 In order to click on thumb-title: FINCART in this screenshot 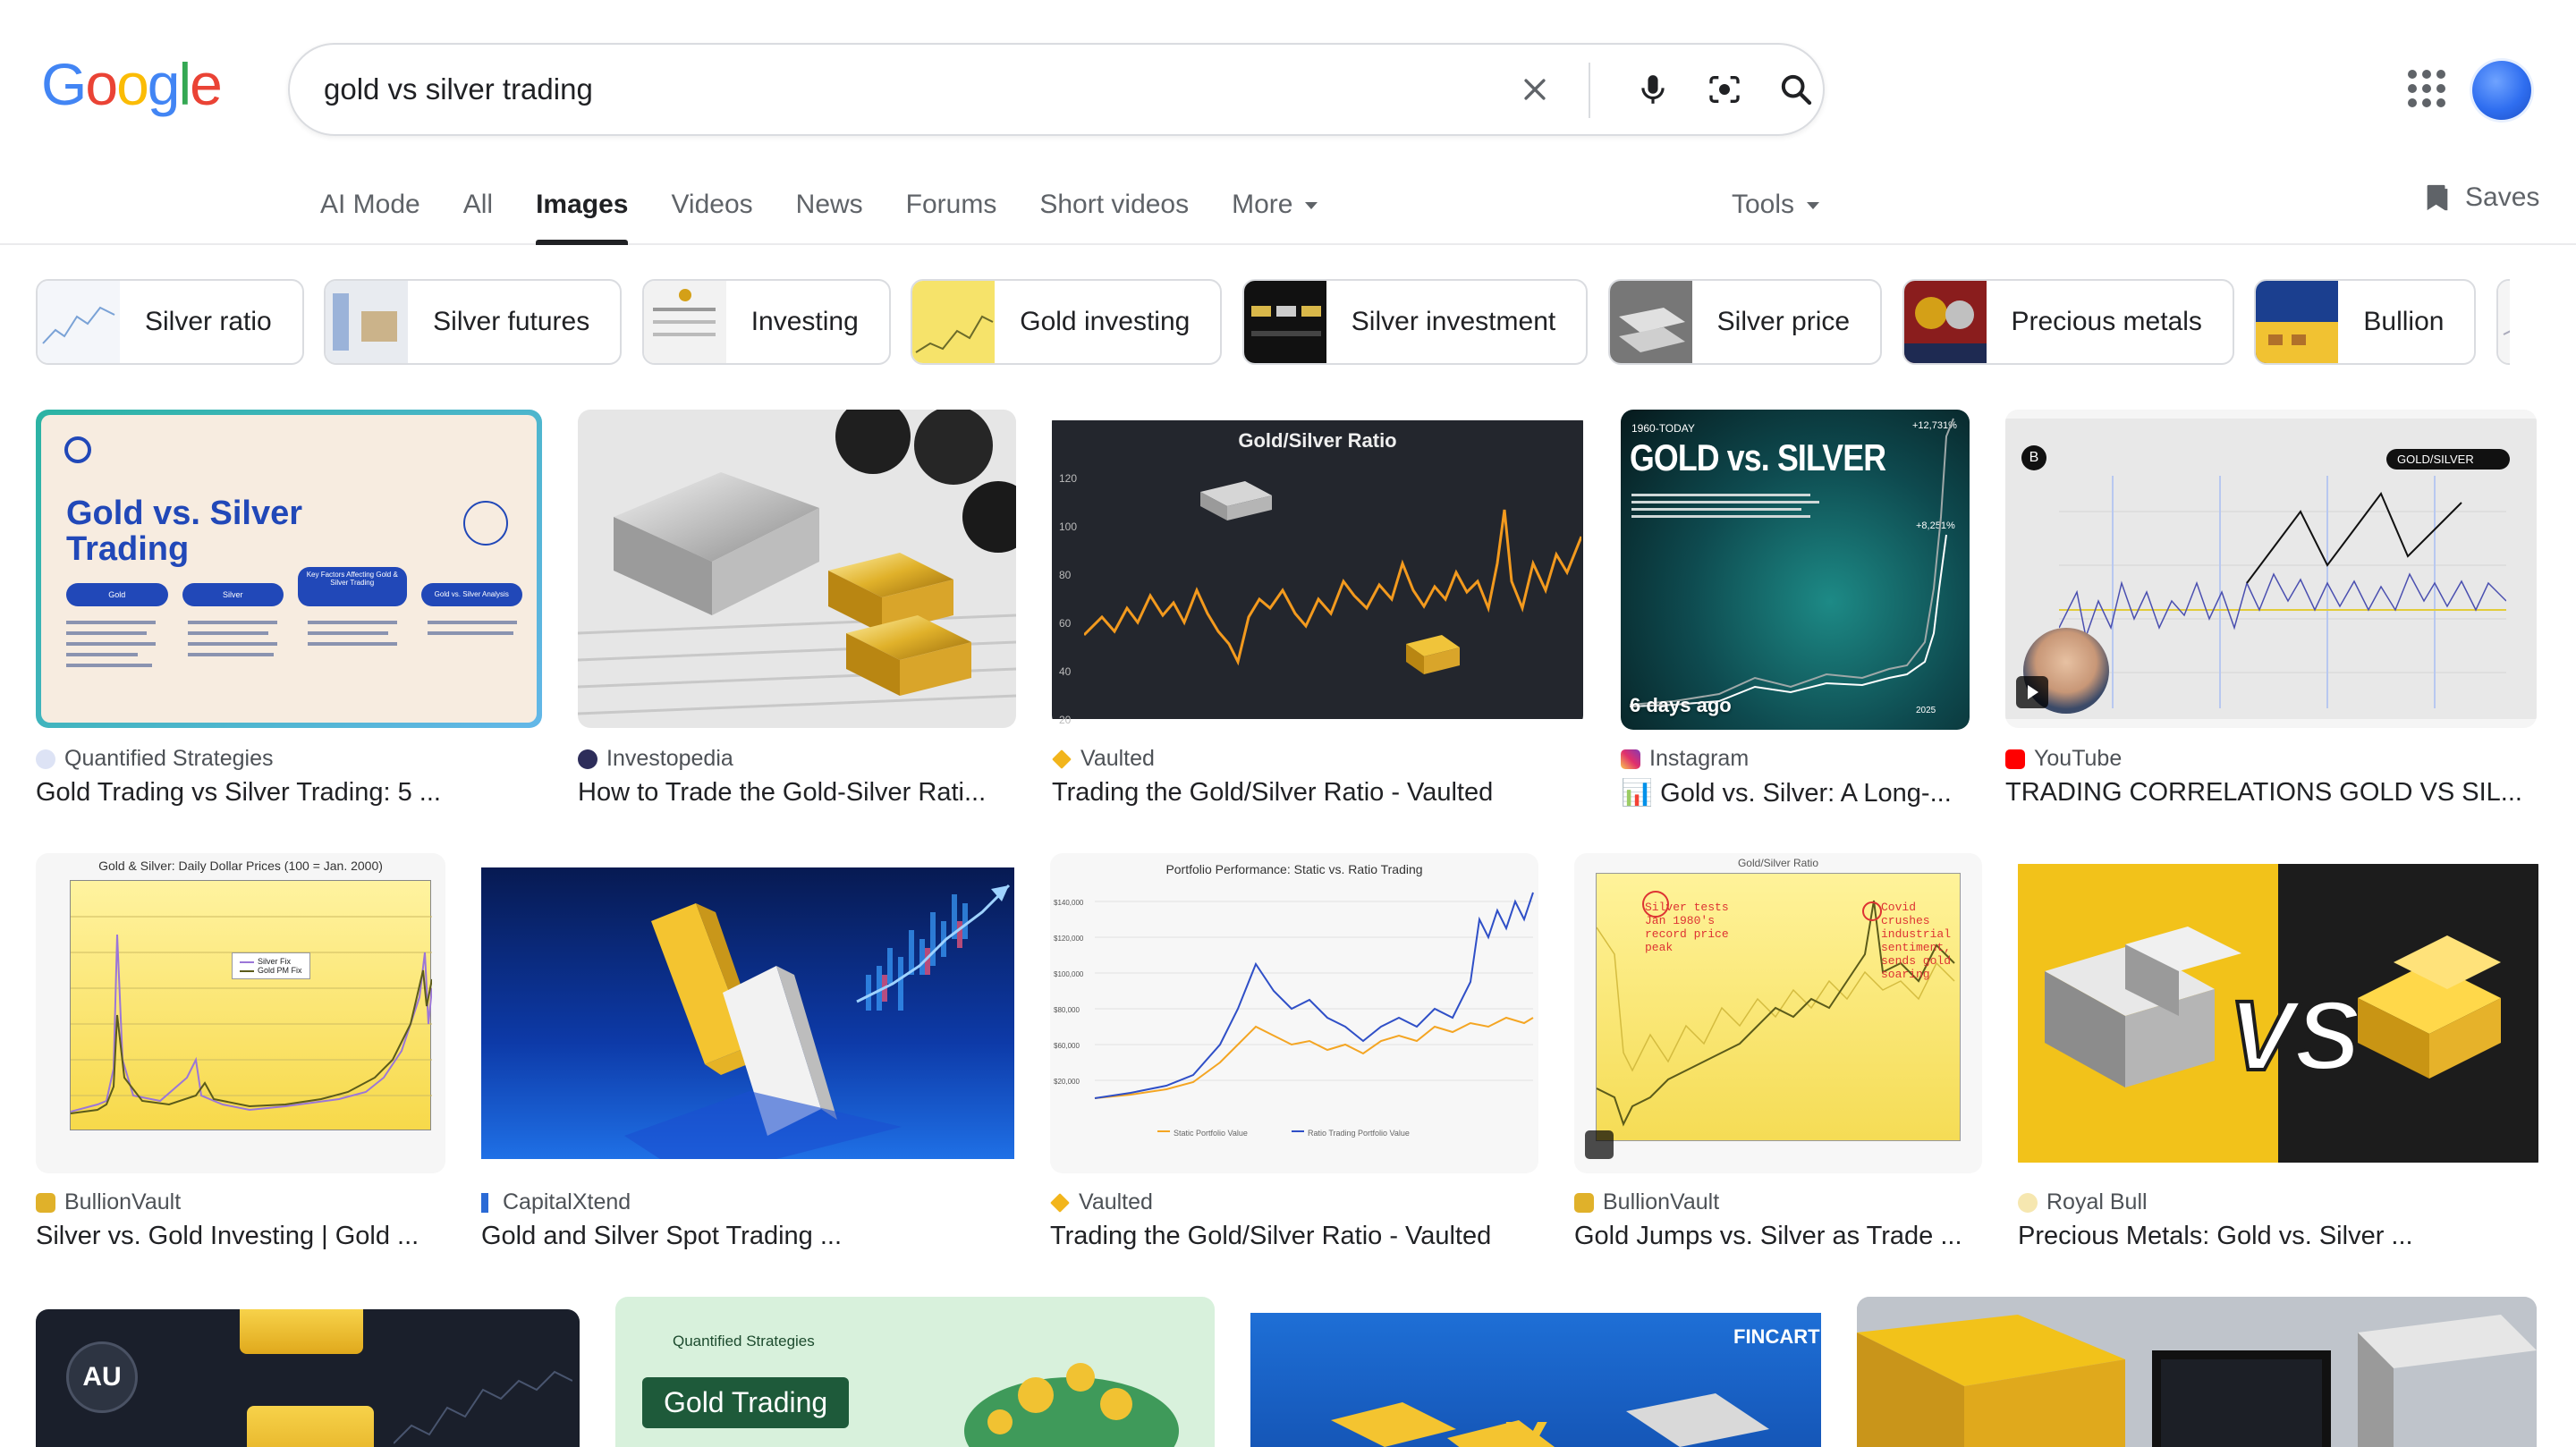, I will do `click(1776, 1336)`.